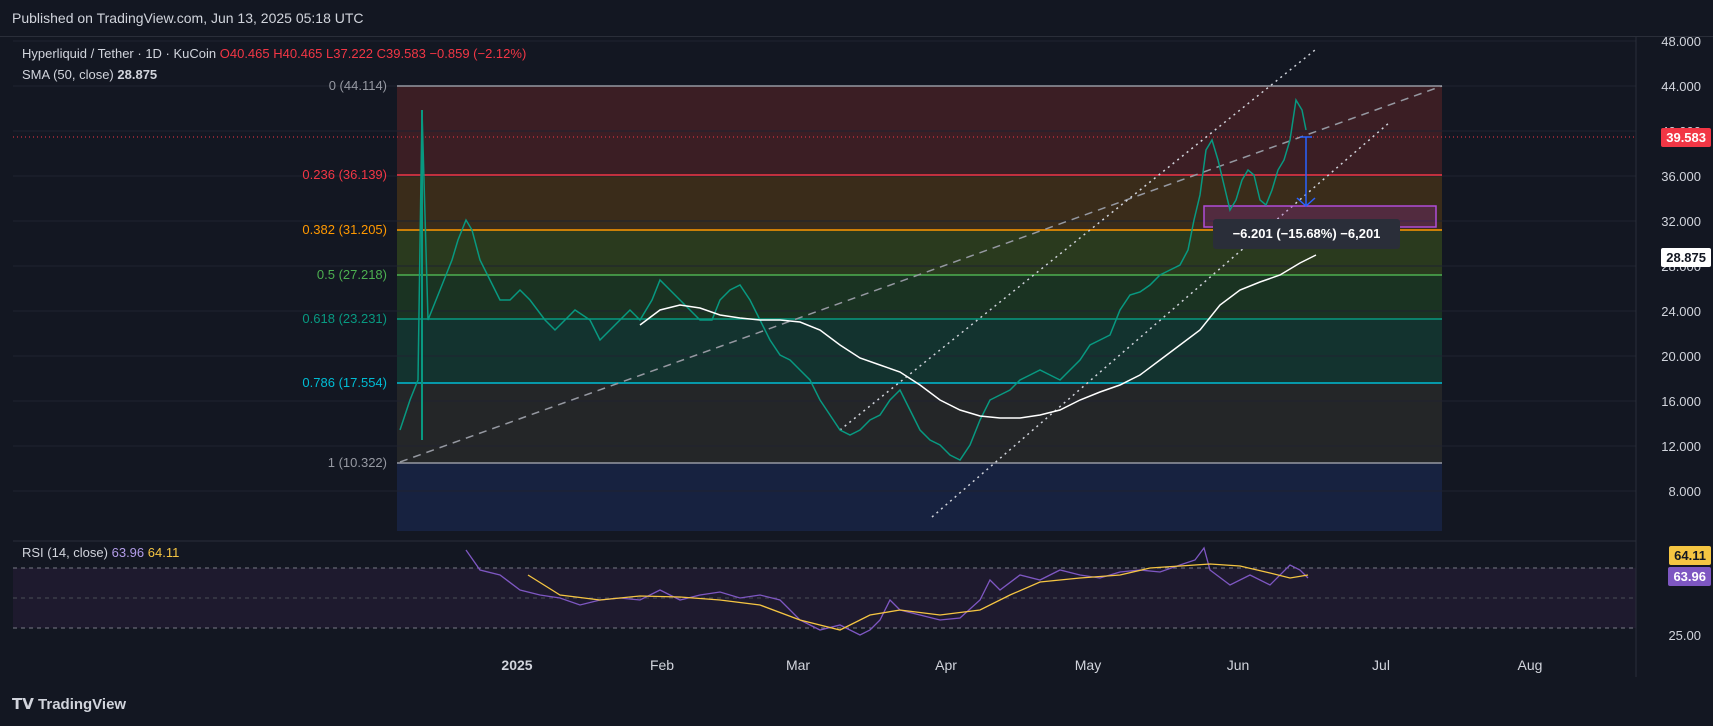 This screenshot has width=1713, height=726. I want to click on ohlc-open: O40.465, so click(244, 53).